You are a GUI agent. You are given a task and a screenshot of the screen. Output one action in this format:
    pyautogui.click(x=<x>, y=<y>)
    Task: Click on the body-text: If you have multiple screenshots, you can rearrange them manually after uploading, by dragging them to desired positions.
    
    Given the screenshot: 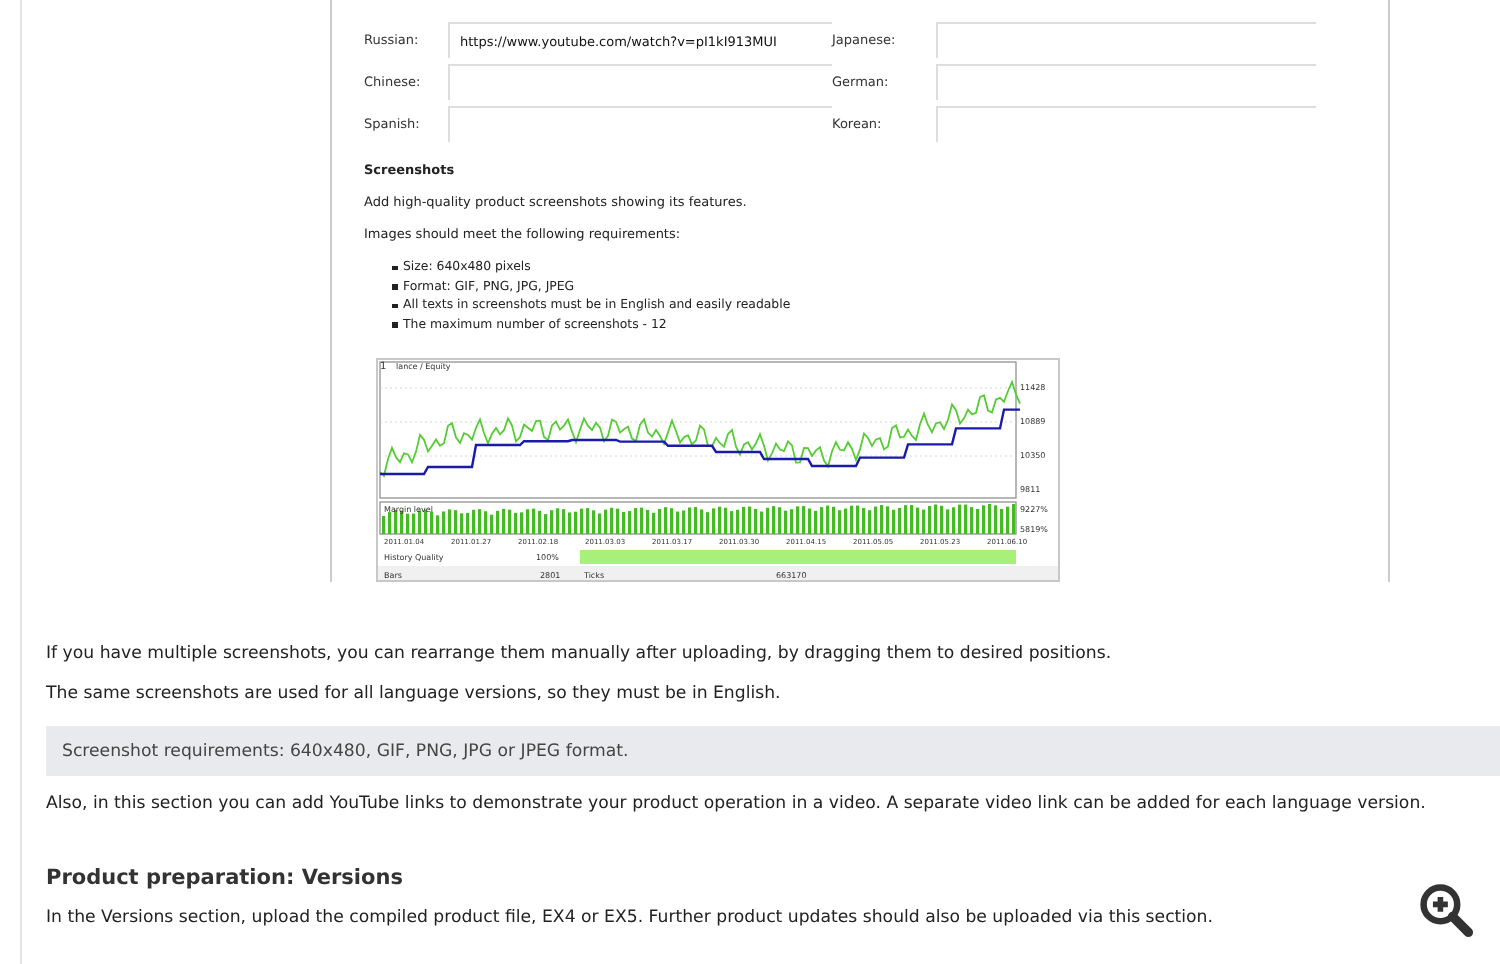 What is the action you would take?
    pyautogui.click(x=579, y=655)
    